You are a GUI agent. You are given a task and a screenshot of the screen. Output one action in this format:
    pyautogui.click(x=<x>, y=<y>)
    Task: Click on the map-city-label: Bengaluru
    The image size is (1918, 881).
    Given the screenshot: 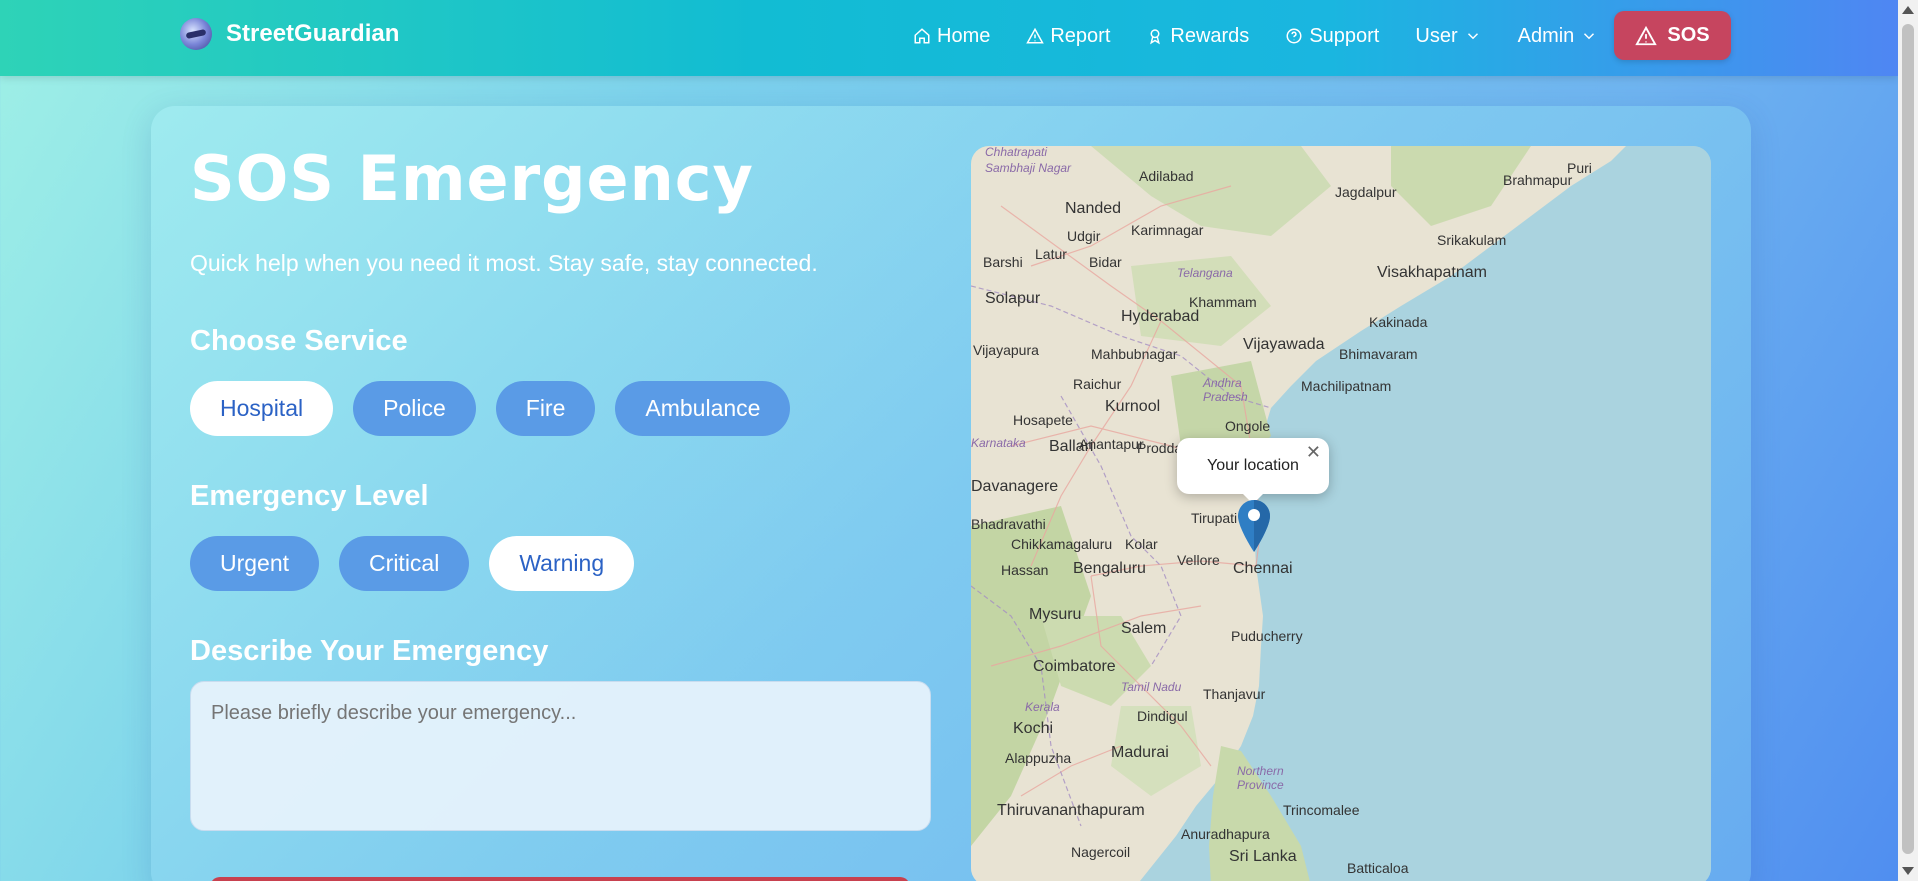 What is the action you would take?
    pyautogui.click(x=1109, y=568)
    